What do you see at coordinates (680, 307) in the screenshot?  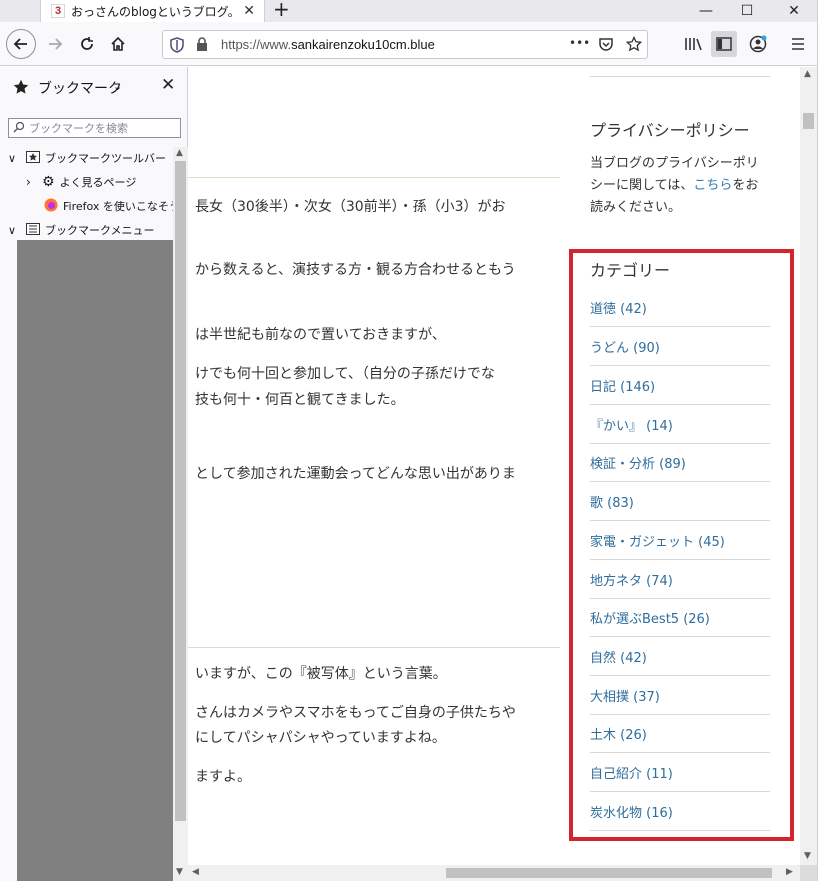 I see `category-link: 道徳 (42)` at bounding box center [680, 307].